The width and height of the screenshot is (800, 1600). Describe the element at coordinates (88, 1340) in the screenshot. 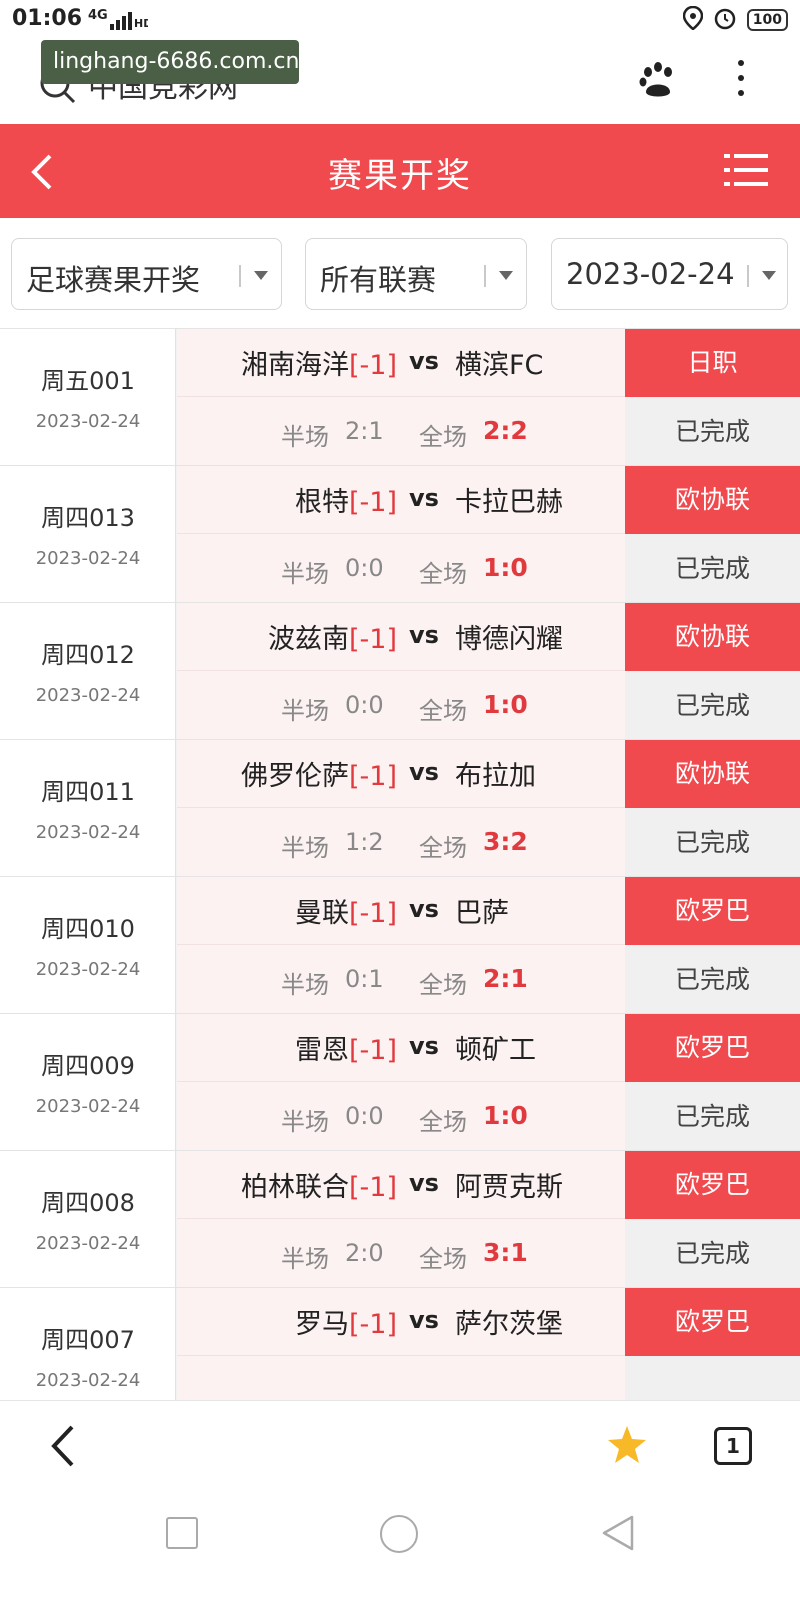

I see `match-number: 周四007` at that location.